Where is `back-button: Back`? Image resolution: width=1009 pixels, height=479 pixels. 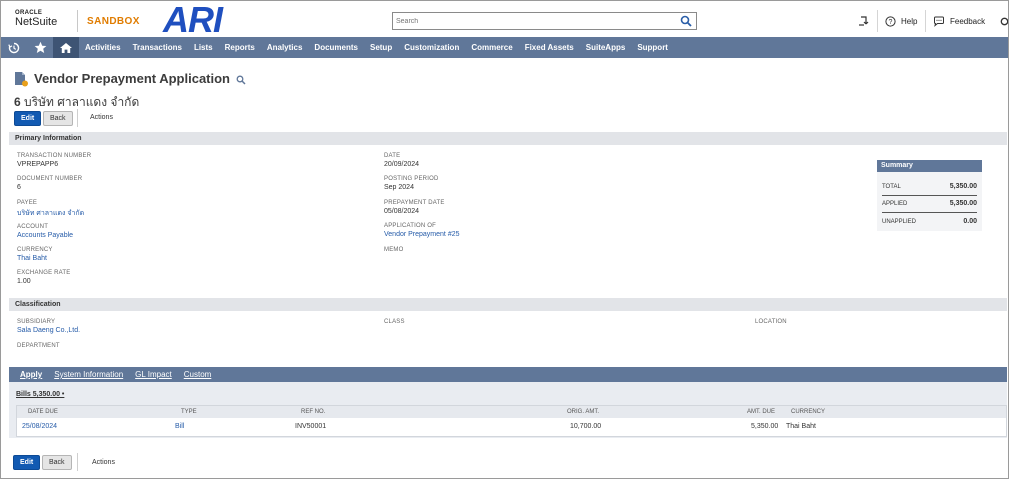 back-button: Back is located at coordinates (58, 118).